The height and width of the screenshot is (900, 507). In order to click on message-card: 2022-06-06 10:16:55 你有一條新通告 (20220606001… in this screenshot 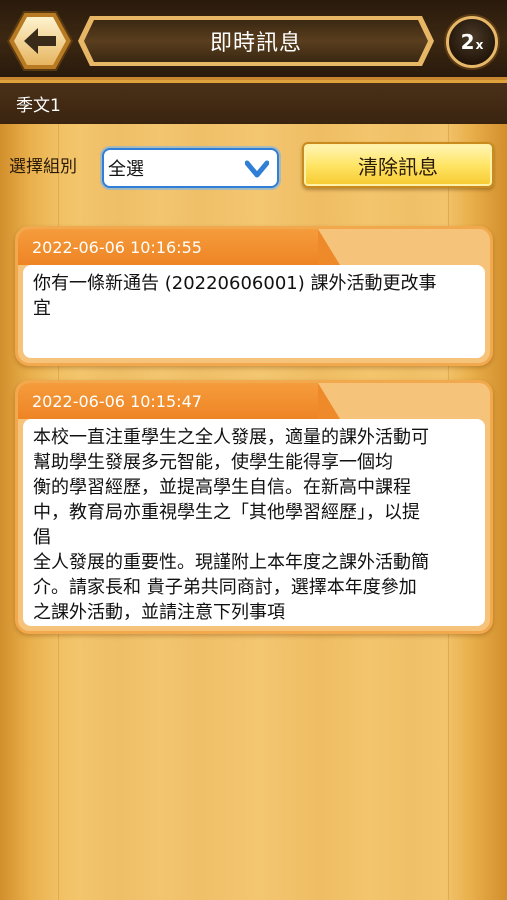, I will do `click(254, 296)`.